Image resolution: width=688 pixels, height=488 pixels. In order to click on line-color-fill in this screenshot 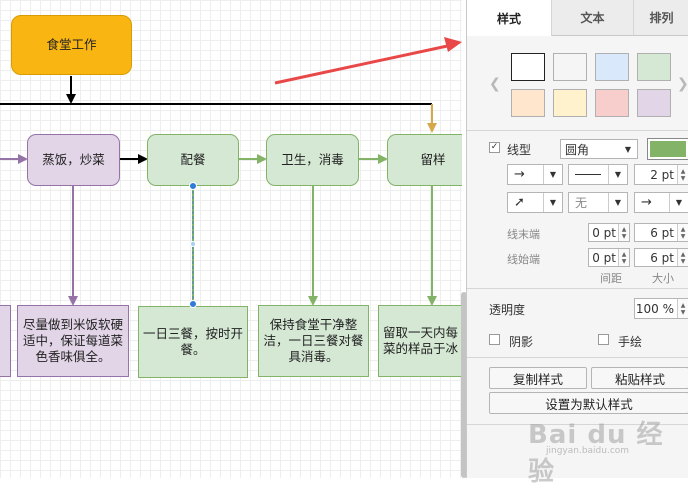, I will do `click(668, 149)`.